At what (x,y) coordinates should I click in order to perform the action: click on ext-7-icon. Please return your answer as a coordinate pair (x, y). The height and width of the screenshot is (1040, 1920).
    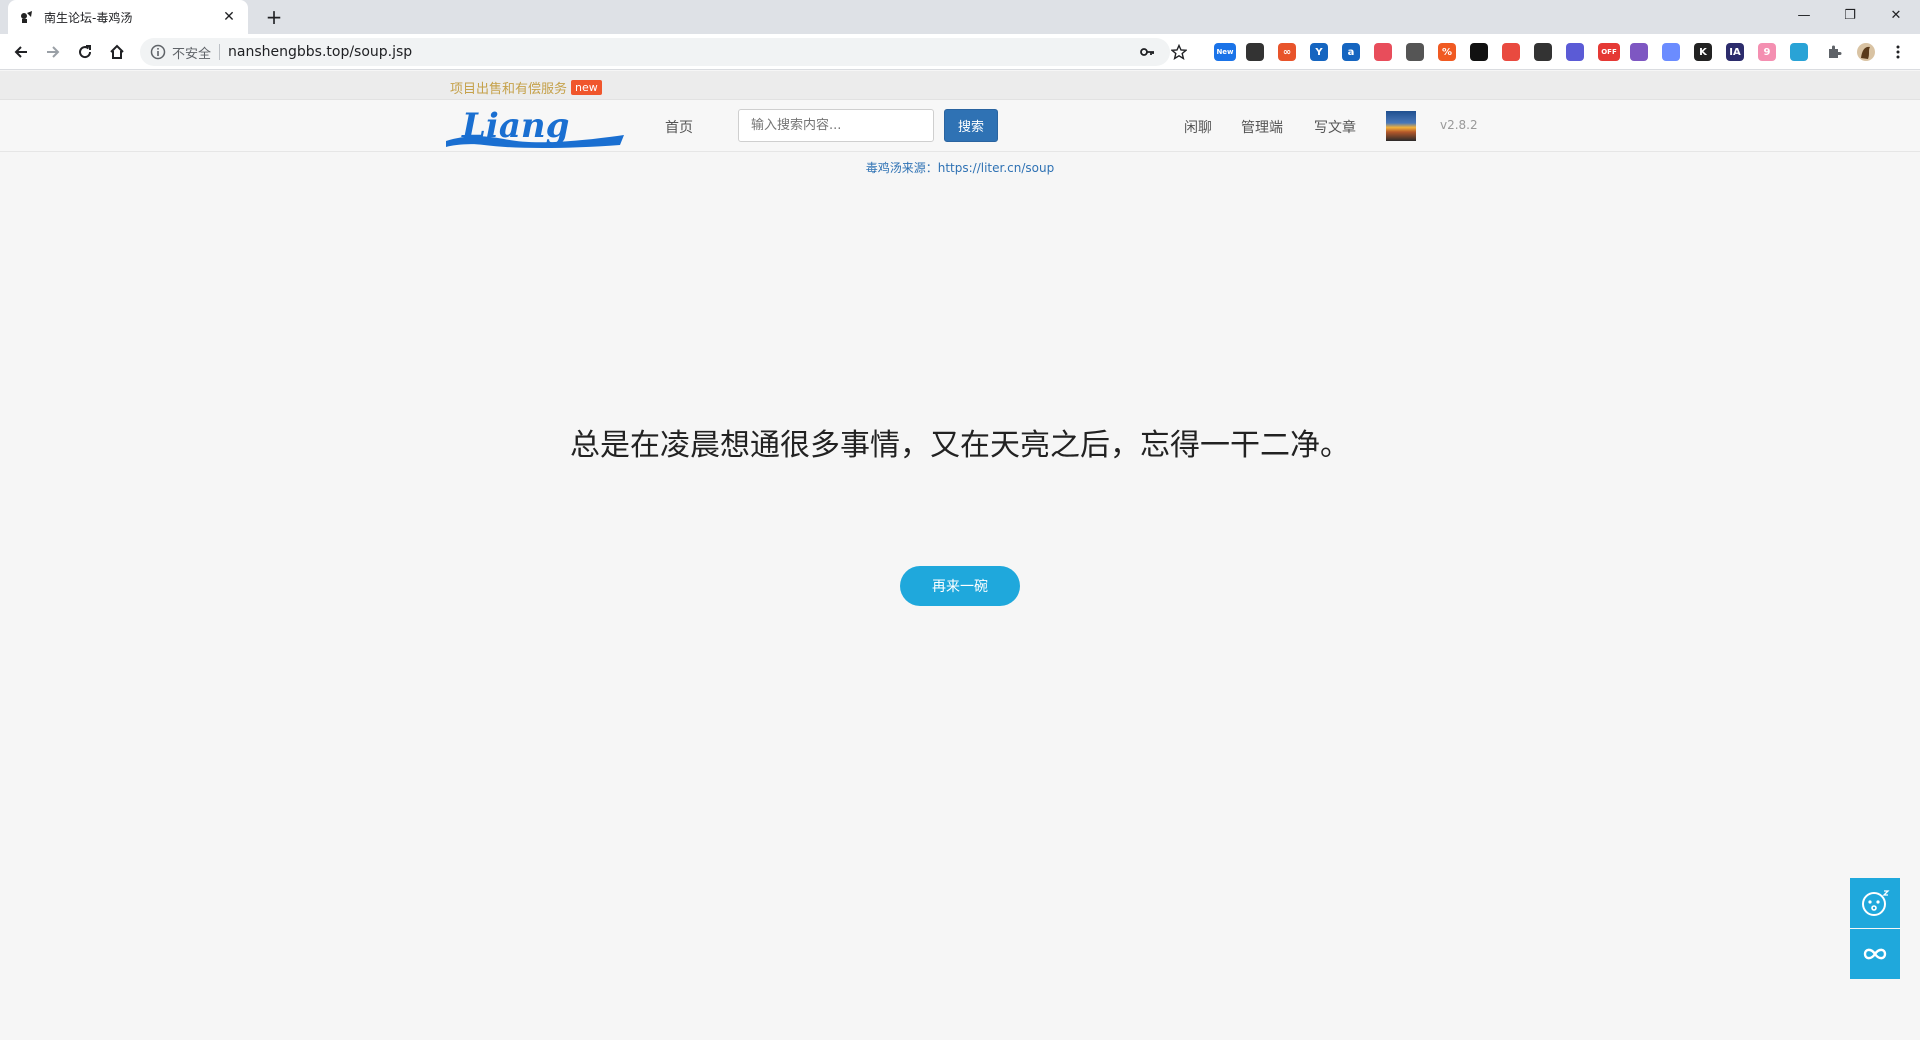
    Looking at the image, I should click on (1415, 52).